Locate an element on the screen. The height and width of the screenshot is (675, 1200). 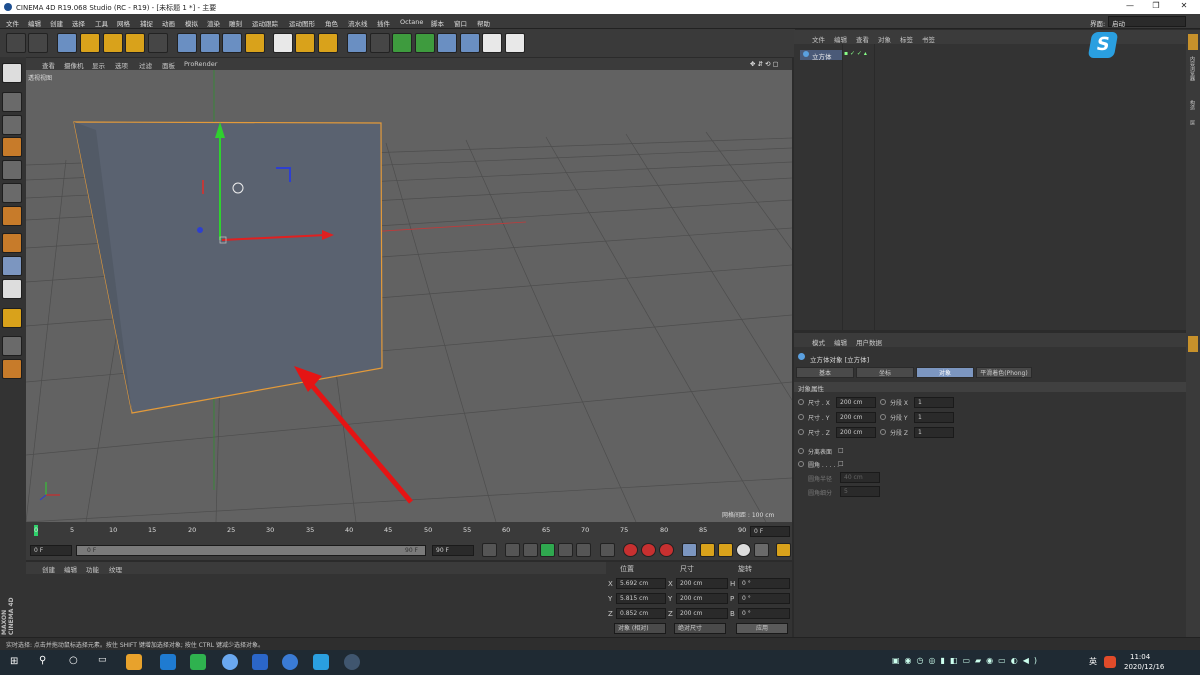
rot-b-field: 0 ° is located at coordinates (764, 613).